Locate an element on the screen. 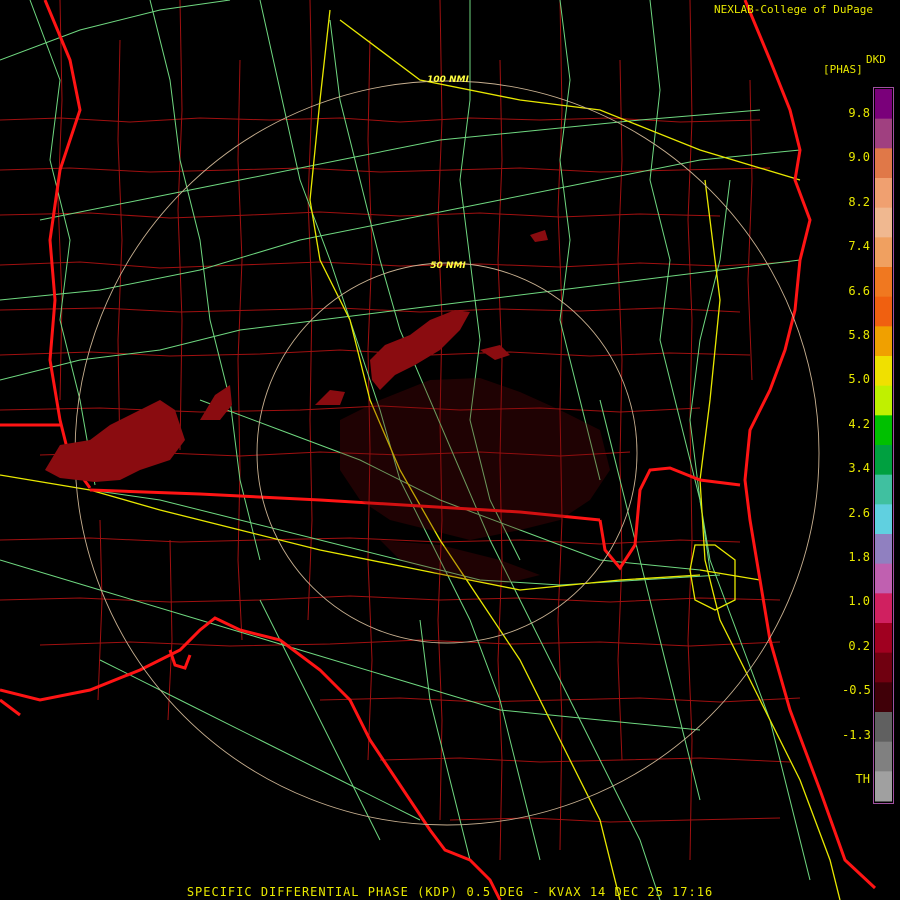 Image resolution: width=900 pixels, height=900 pixels. range-ring-100-label: 100 NMI is located at coordinates (448, 80).